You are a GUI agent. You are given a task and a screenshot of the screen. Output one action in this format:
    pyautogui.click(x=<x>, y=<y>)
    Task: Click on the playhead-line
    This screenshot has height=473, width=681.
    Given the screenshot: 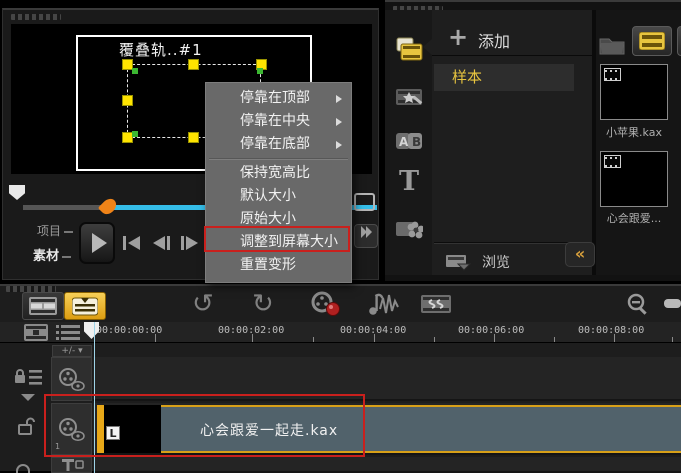 What is the action you would take?
    pyautogui.click(x=94, y=397)
    